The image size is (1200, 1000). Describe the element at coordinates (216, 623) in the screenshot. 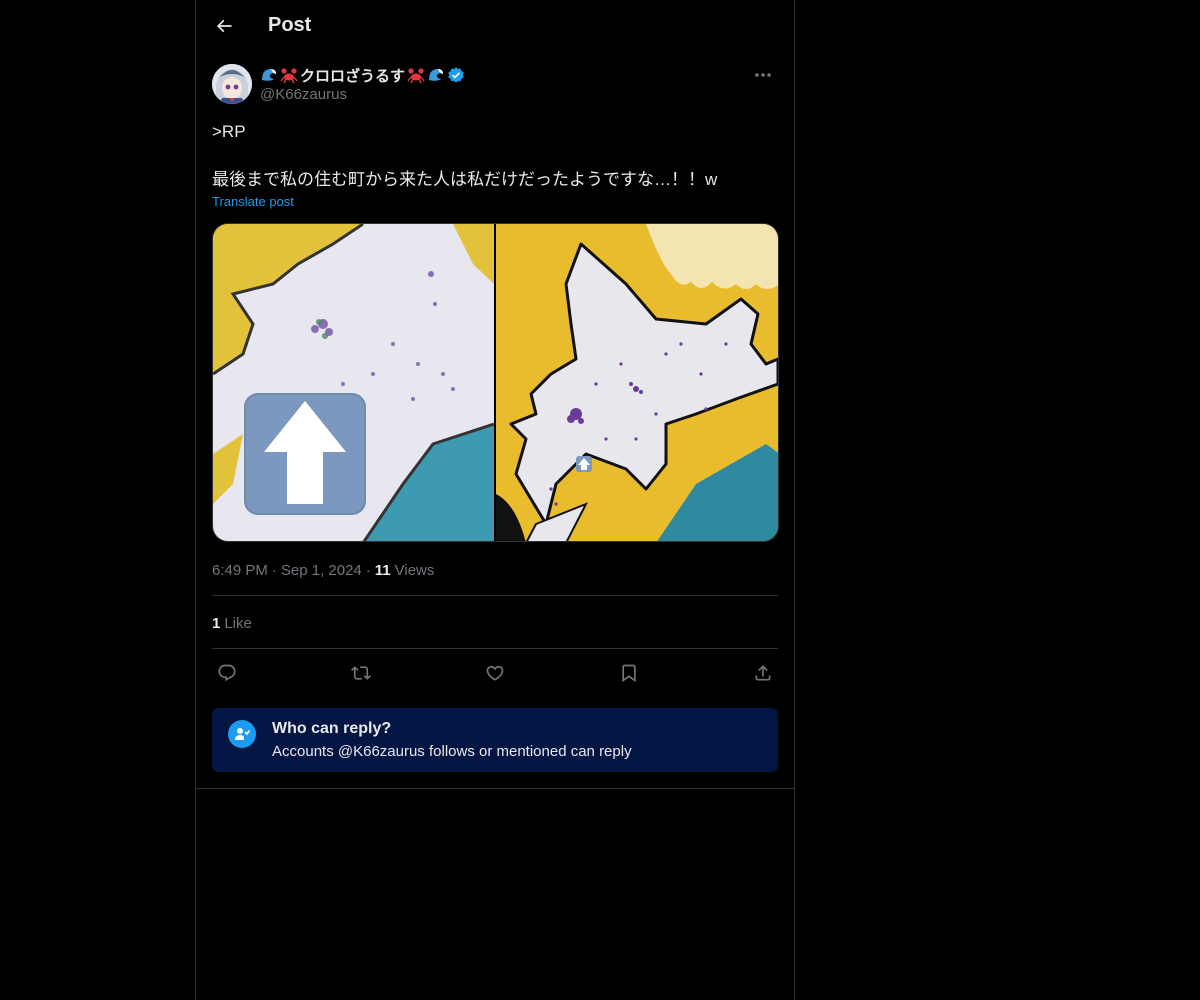

I see `likes-count: 1` at that location.